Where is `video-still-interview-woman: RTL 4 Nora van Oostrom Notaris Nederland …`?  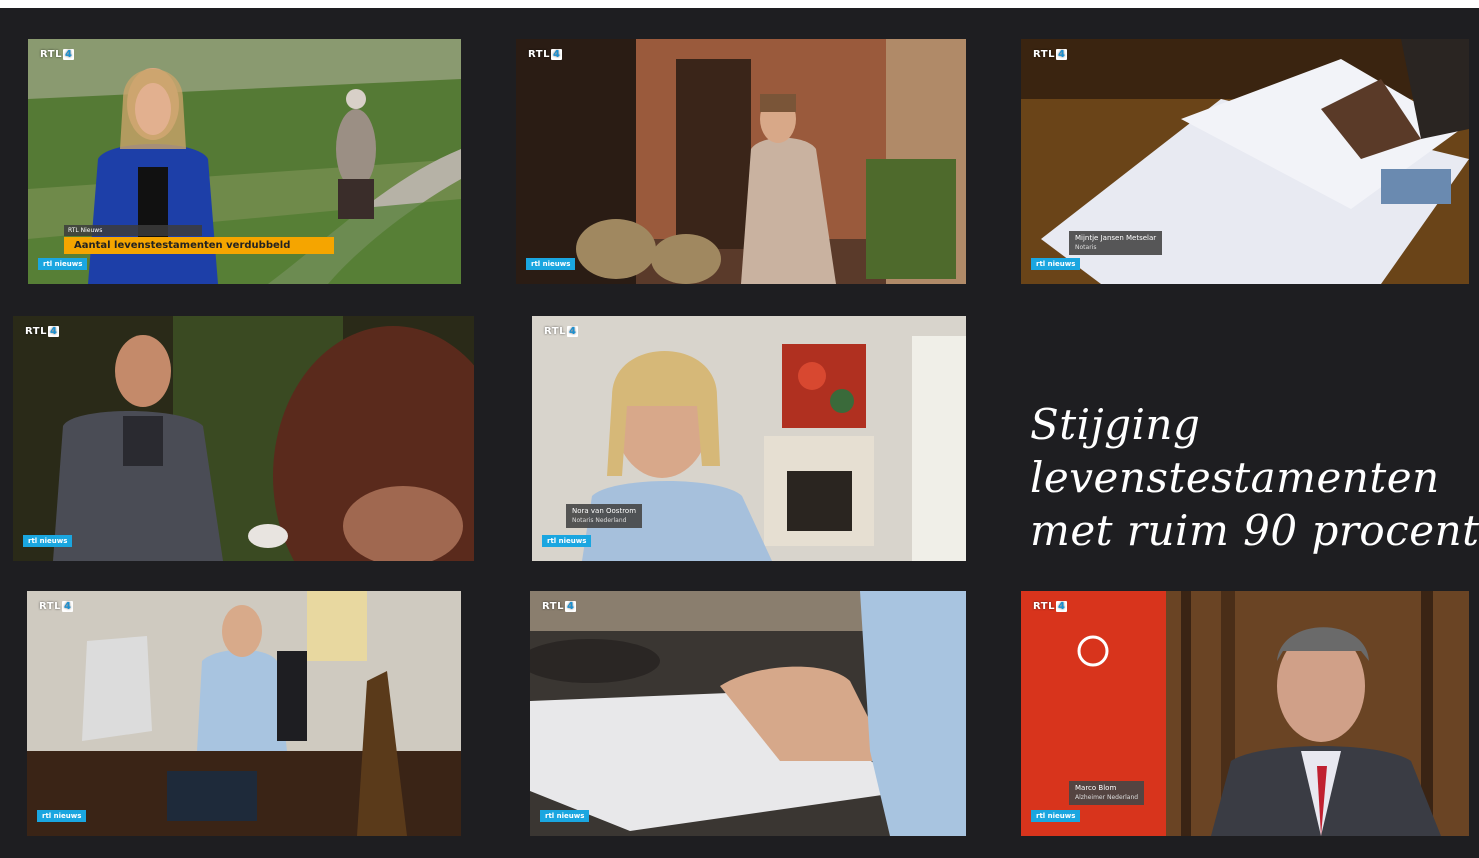 video-still-interview-woman: RTL 4 Nora van Oostrom Notaris Nederland … is located at coordinates (749, 438).